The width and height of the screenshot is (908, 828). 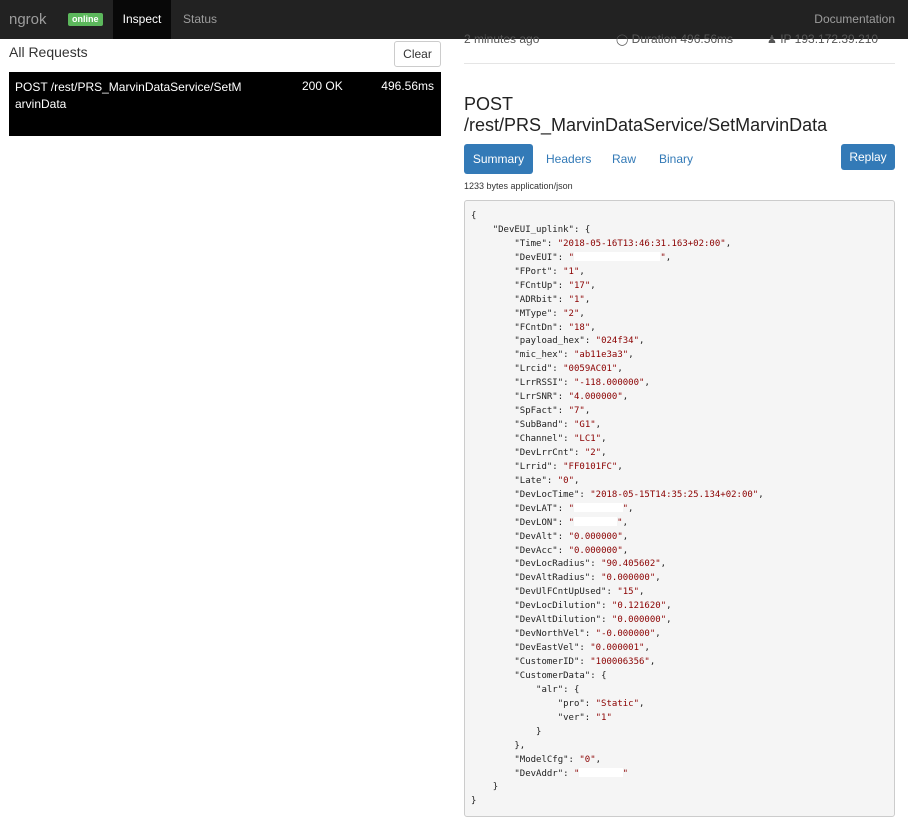 What do you see at coordinates (560, 592) in the screenshot?
I see `json-key: "DevUlFCntUpUsed"` at bounding box center [560, 592].